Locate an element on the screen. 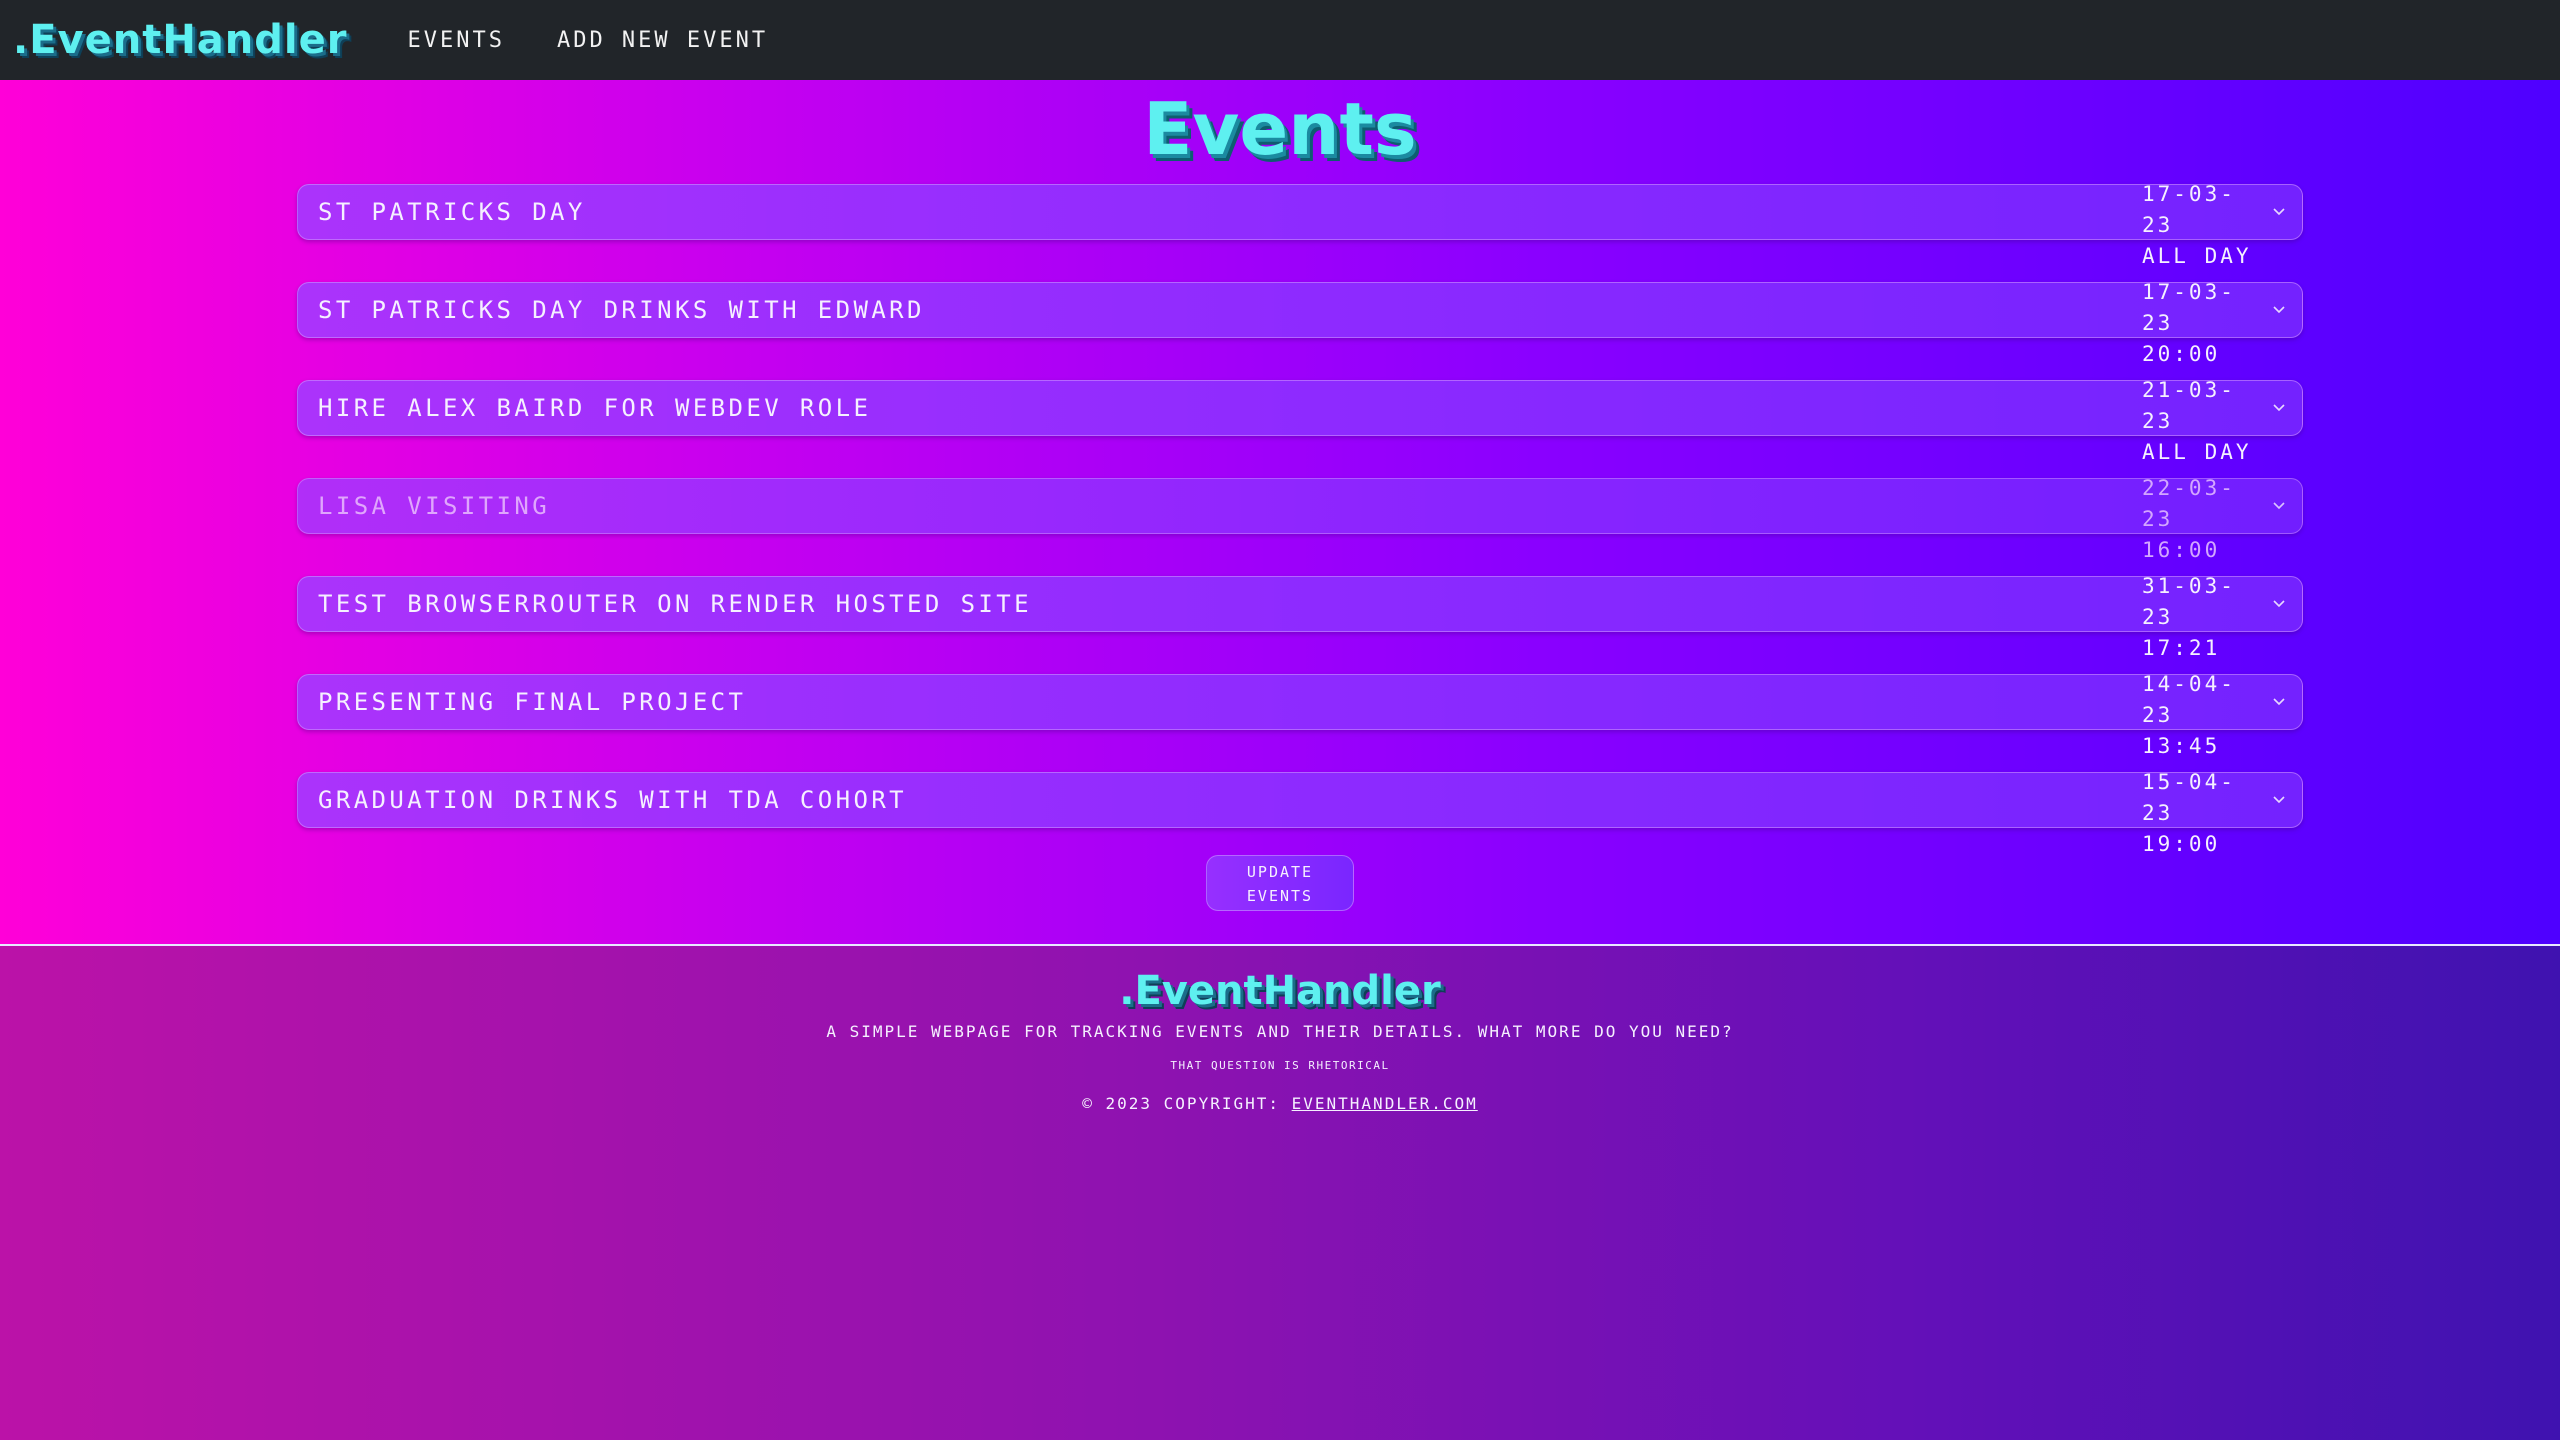  event-time: 19:00 is located at coordinates (2181, 844).